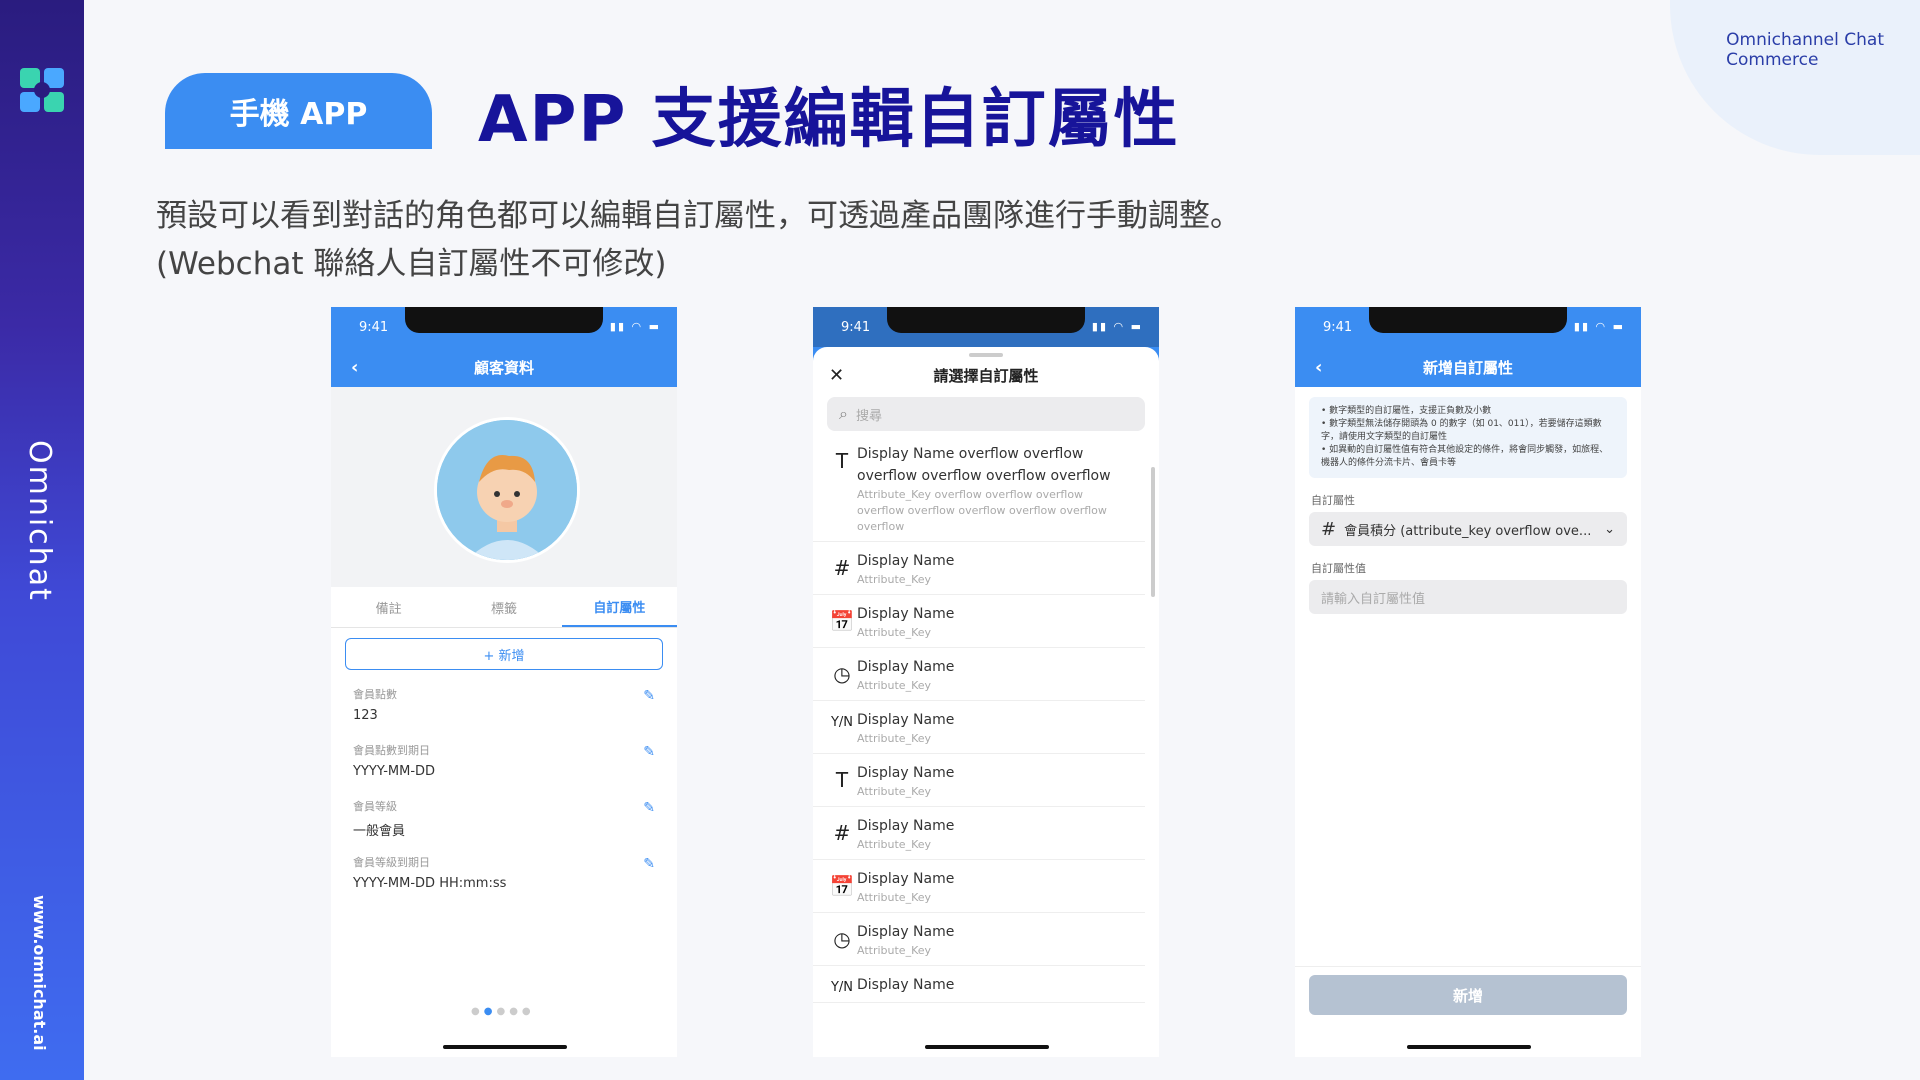  I want to click on avatar, so click(507, 490).